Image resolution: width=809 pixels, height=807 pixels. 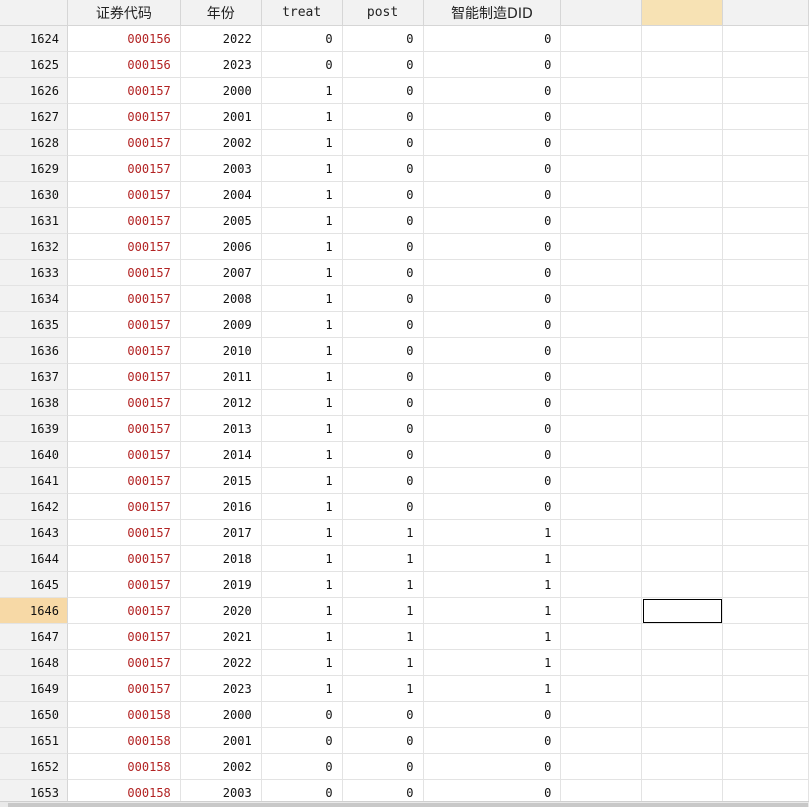 What do you see at coordinates (221, 637) in the screenshot?
I see `cell-year: 2021` at bounding box center [221, 637].